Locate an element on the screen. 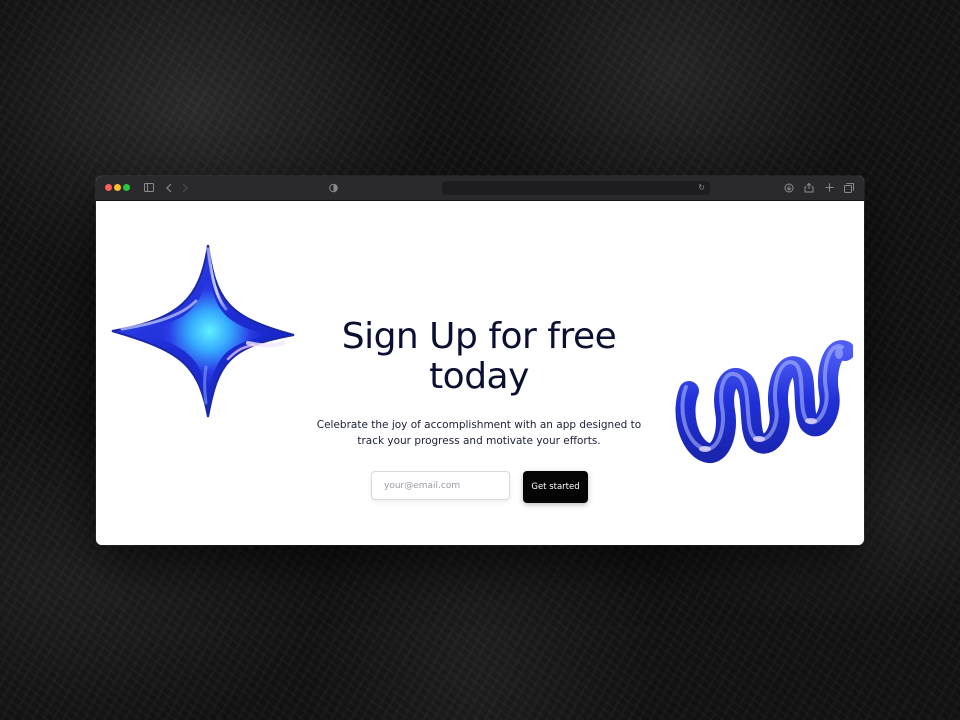  tabs-overview-icon is located at coordinates (849, 188).